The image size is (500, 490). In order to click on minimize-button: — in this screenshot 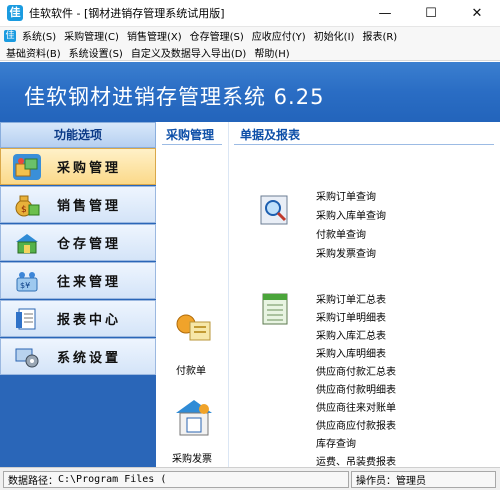, I will do `click(385, 13)`.